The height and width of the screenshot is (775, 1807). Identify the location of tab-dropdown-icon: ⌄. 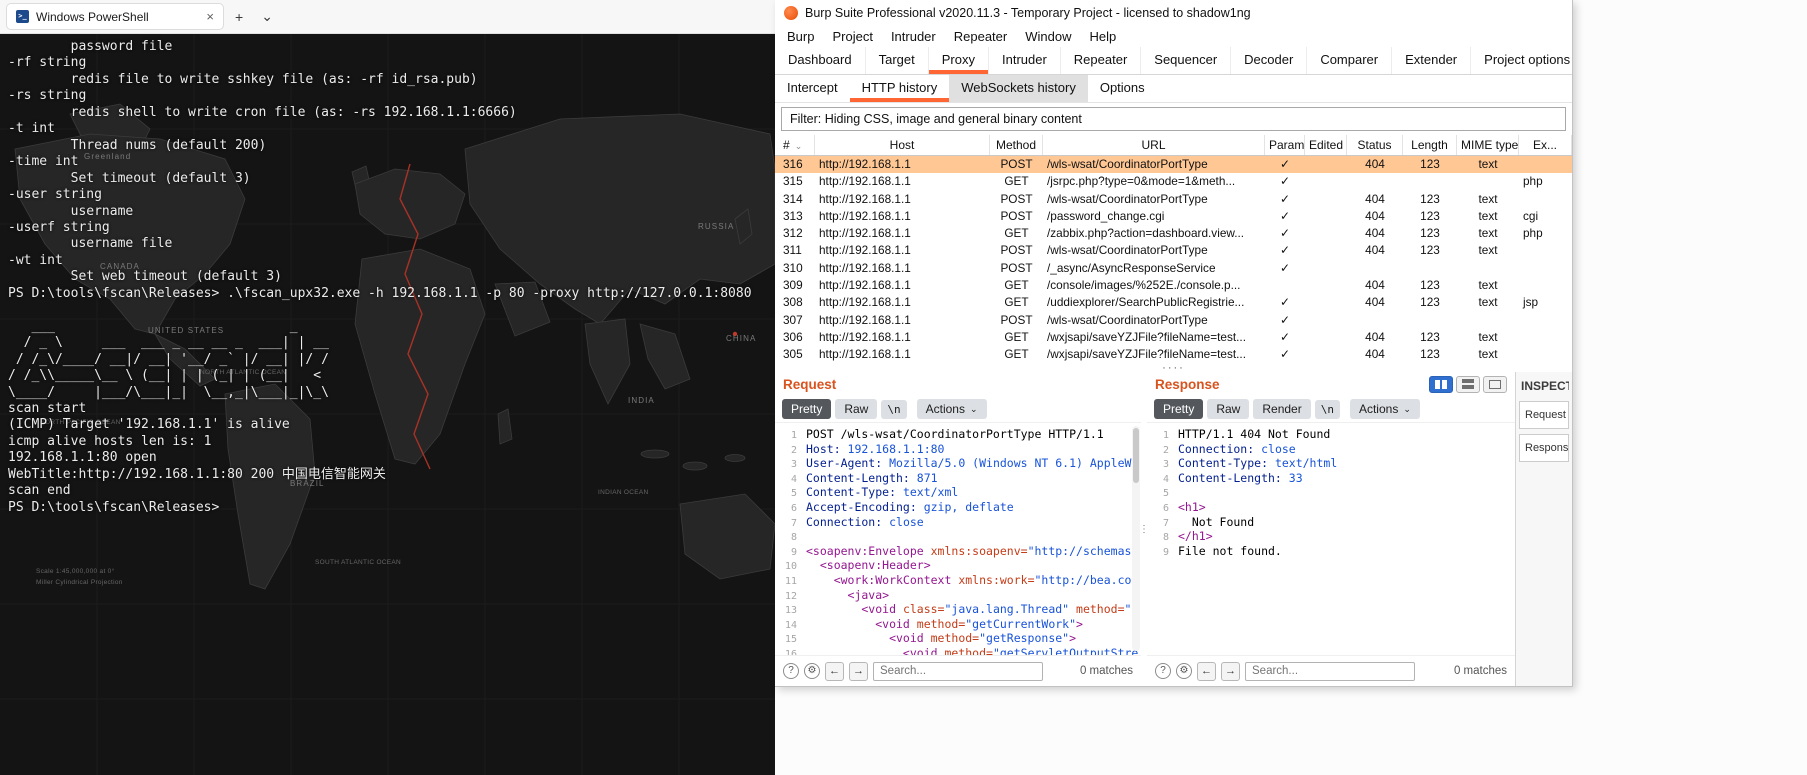
(267, 16).